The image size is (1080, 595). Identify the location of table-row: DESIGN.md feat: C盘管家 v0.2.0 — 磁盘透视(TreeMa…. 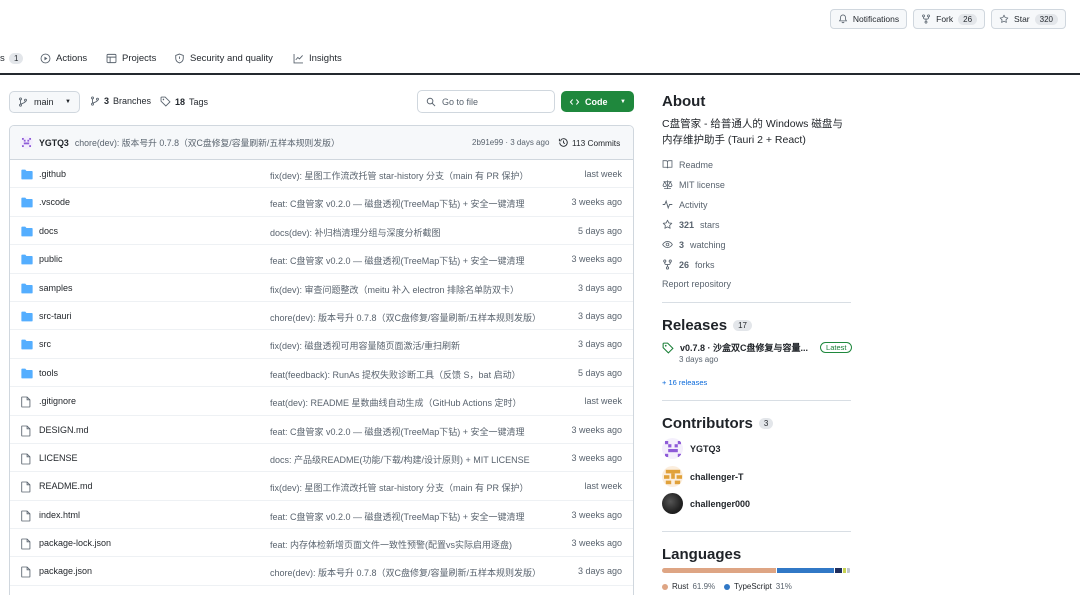
(321, 430).